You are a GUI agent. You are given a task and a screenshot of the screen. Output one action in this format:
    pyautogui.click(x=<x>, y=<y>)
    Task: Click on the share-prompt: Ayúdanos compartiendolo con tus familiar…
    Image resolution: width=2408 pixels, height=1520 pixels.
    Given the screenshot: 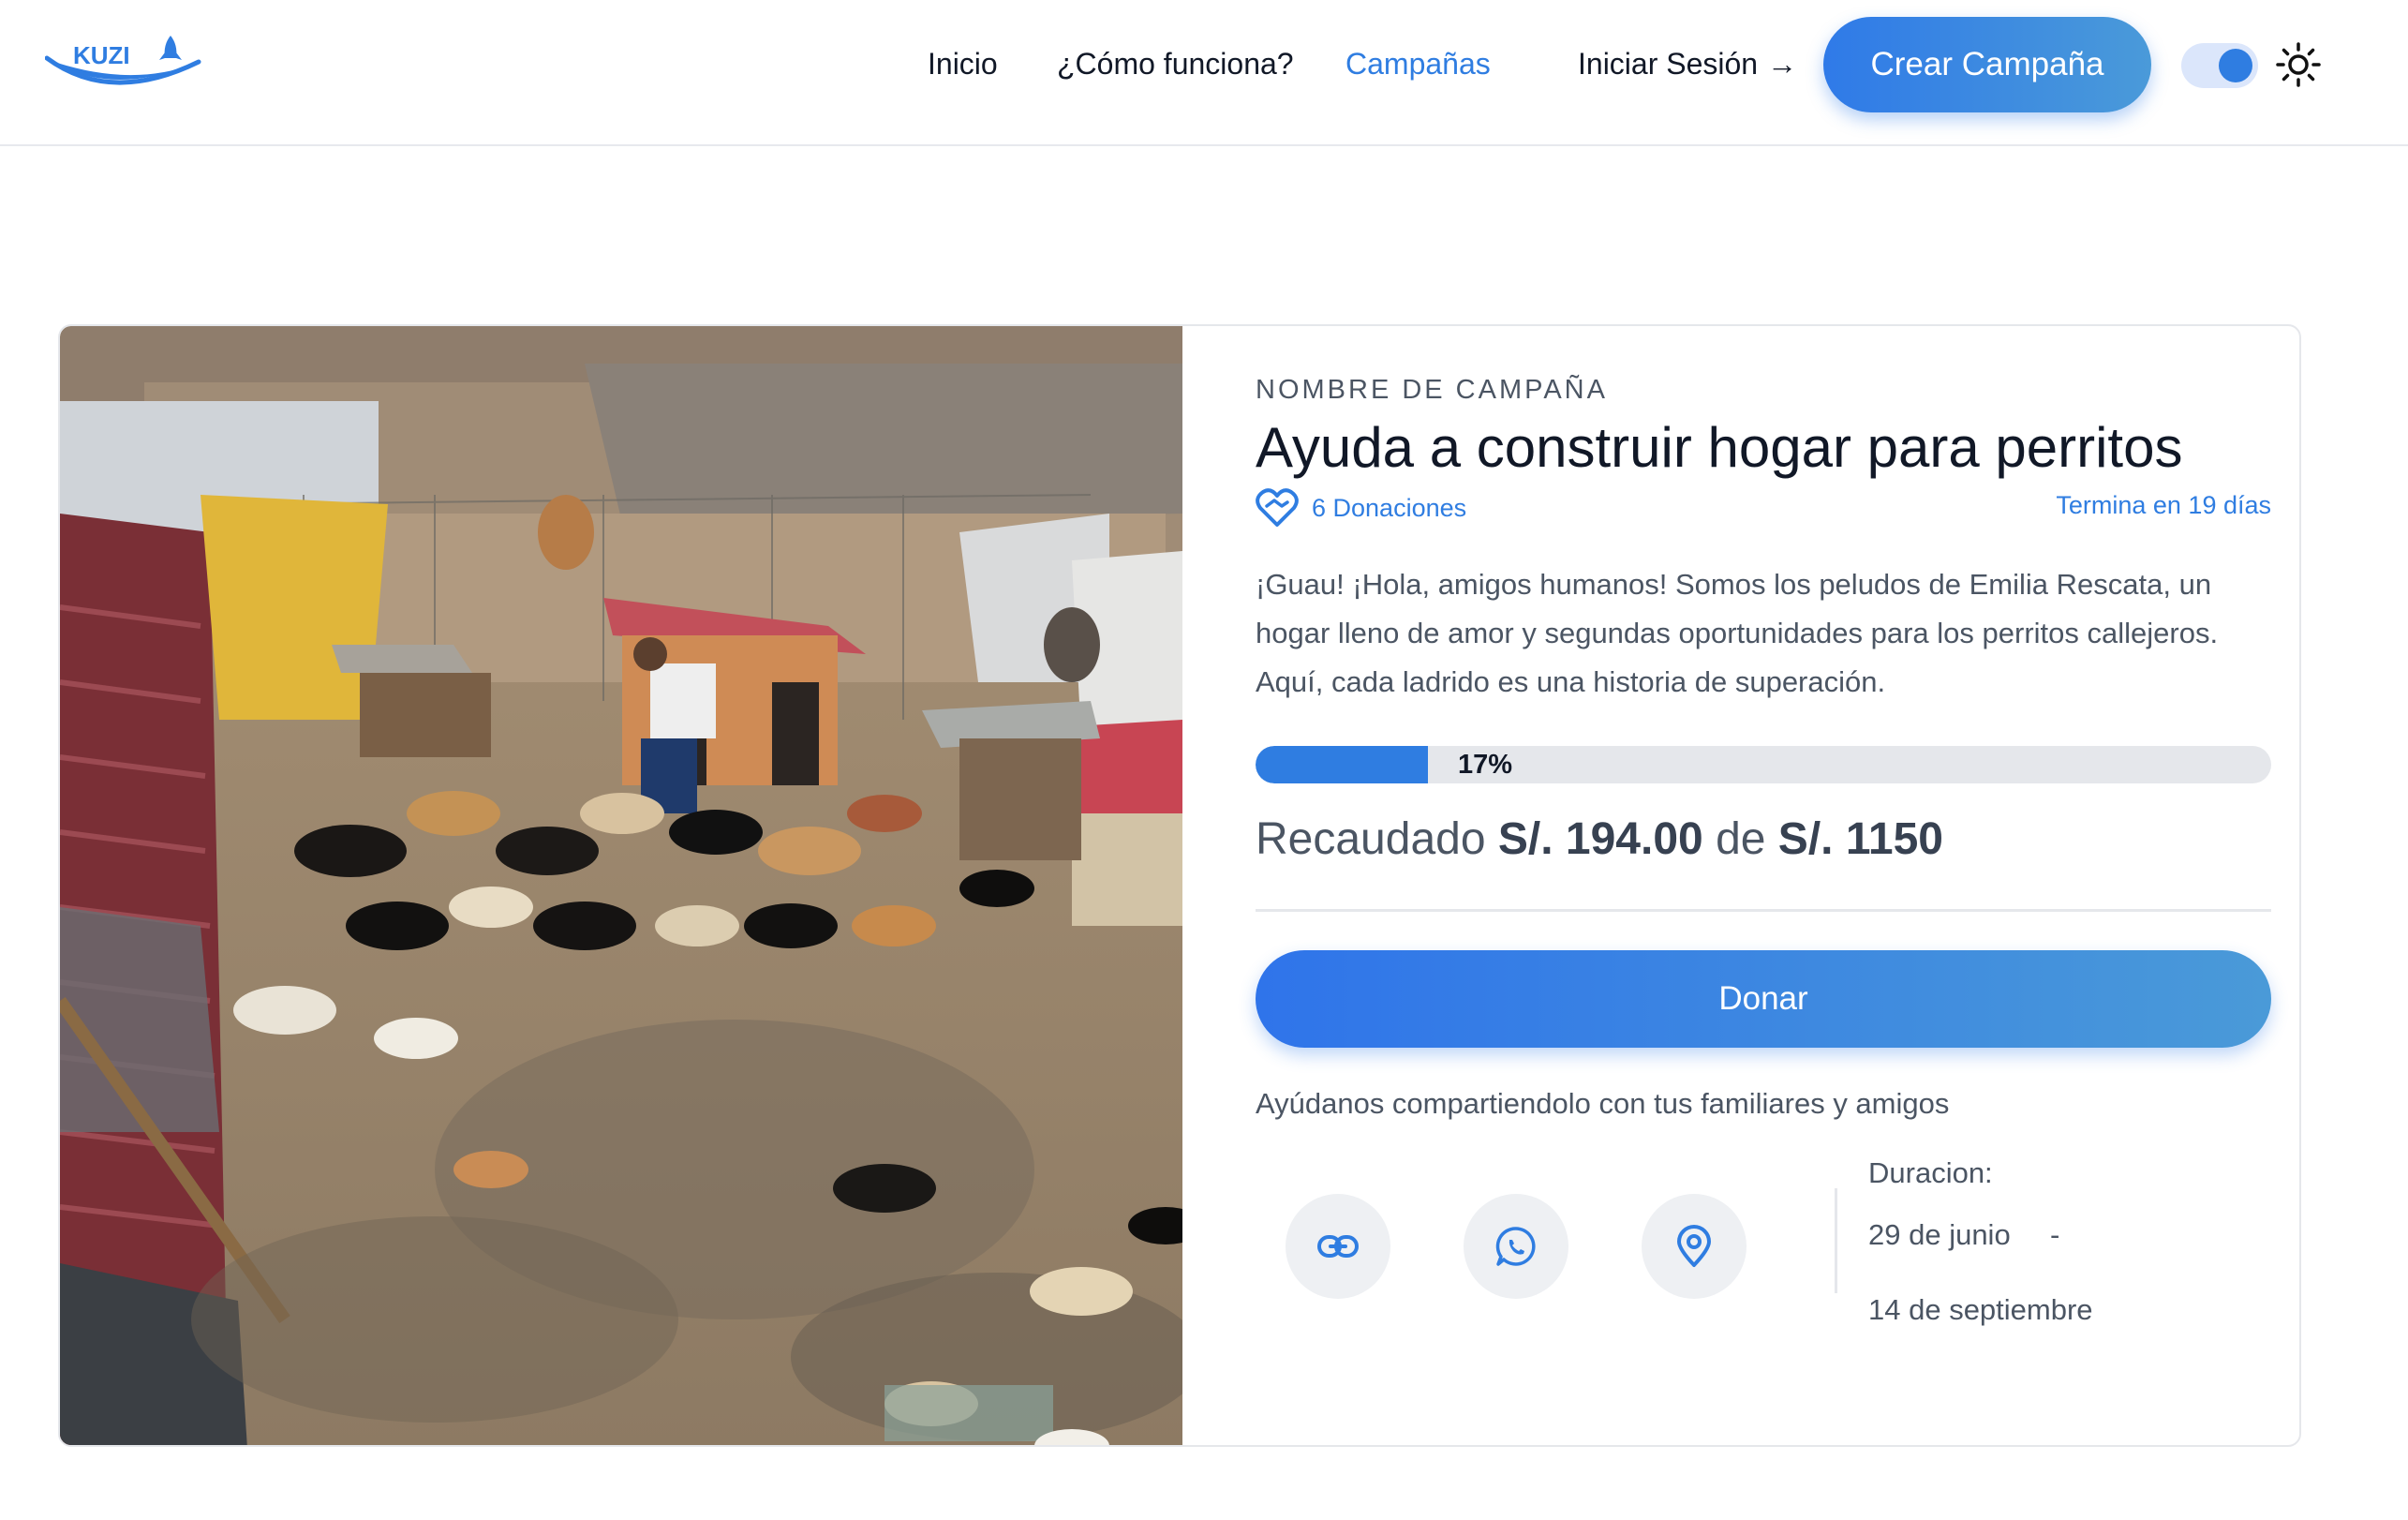 What is the action you would take?
    pyautogui.click(x=1603, y=1103)
    